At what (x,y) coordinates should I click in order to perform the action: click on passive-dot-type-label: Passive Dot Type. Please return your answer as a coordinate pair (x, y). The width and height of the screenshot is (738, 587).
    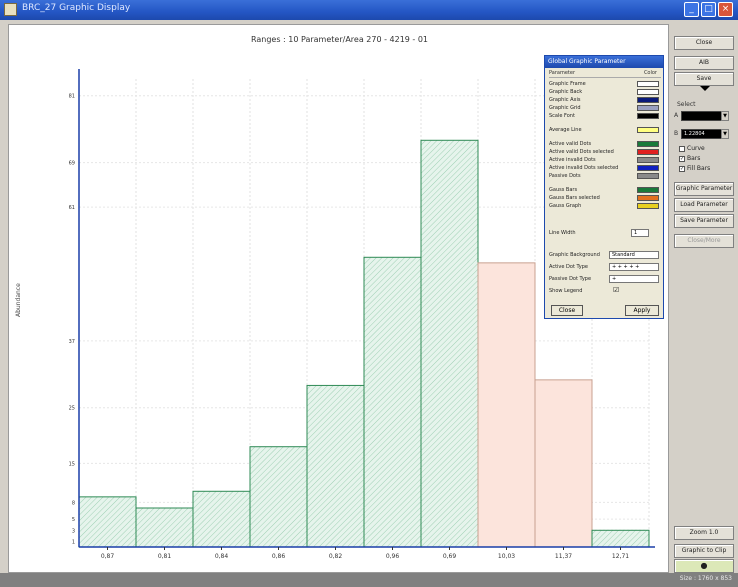
    Looking at the image, I should click on (570, 279).